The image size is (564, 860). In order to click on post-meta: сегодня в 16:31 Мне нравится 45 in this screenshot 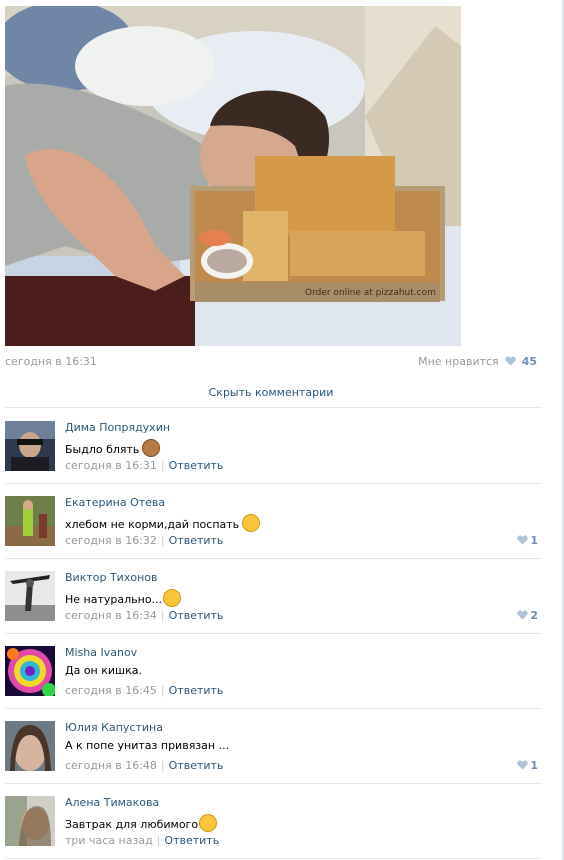, I will do `click(271, 362)`.